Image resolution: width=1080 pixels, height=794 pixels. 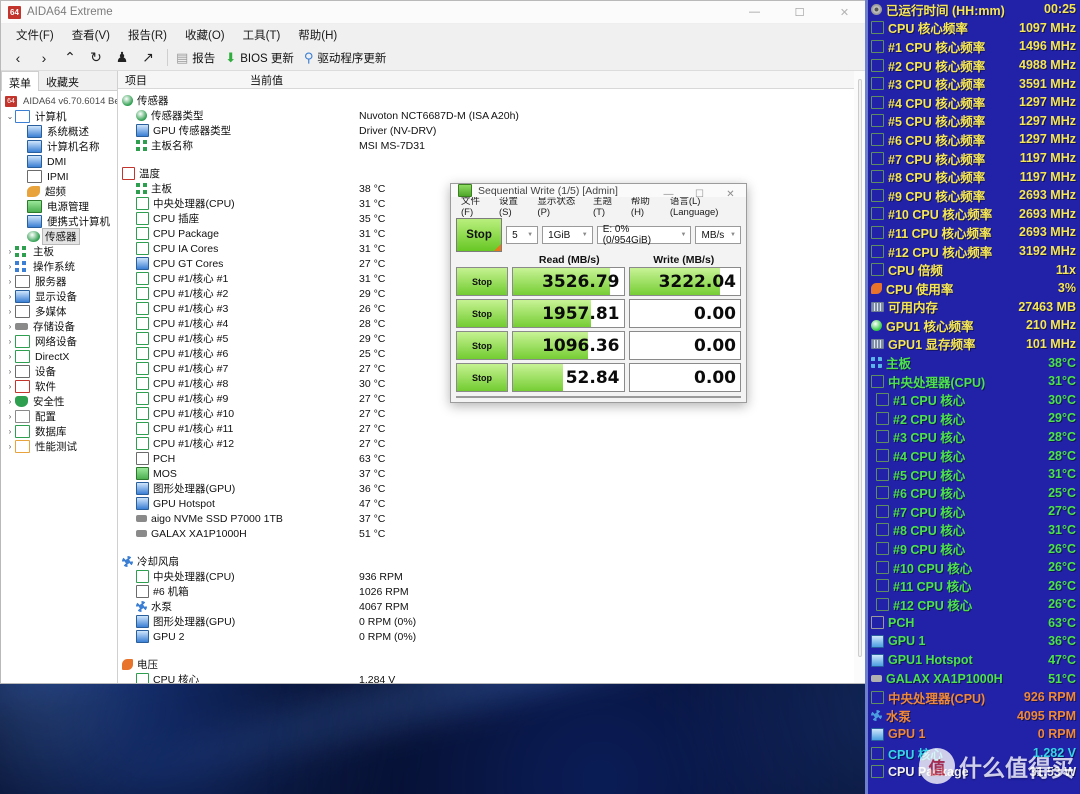 I want to click on sensor-row: GPU 传感器类型 Driver (NV-DRV), so click(x=492, y=130).